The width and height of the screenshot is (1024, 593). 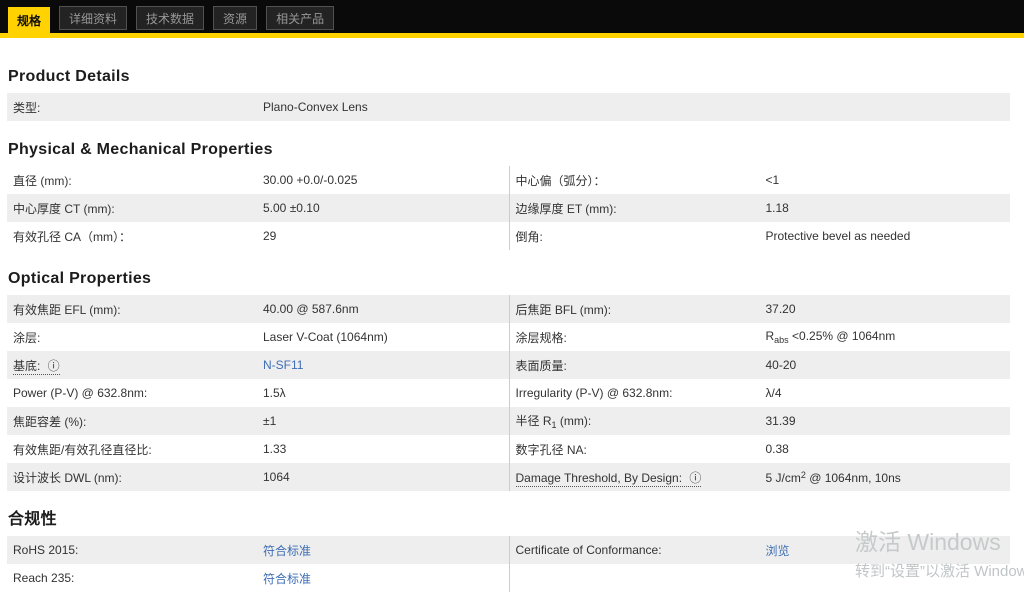 I want to click on spec-cell-surface-quality: 表面质量: 40-20, so click(x=759, y=365).